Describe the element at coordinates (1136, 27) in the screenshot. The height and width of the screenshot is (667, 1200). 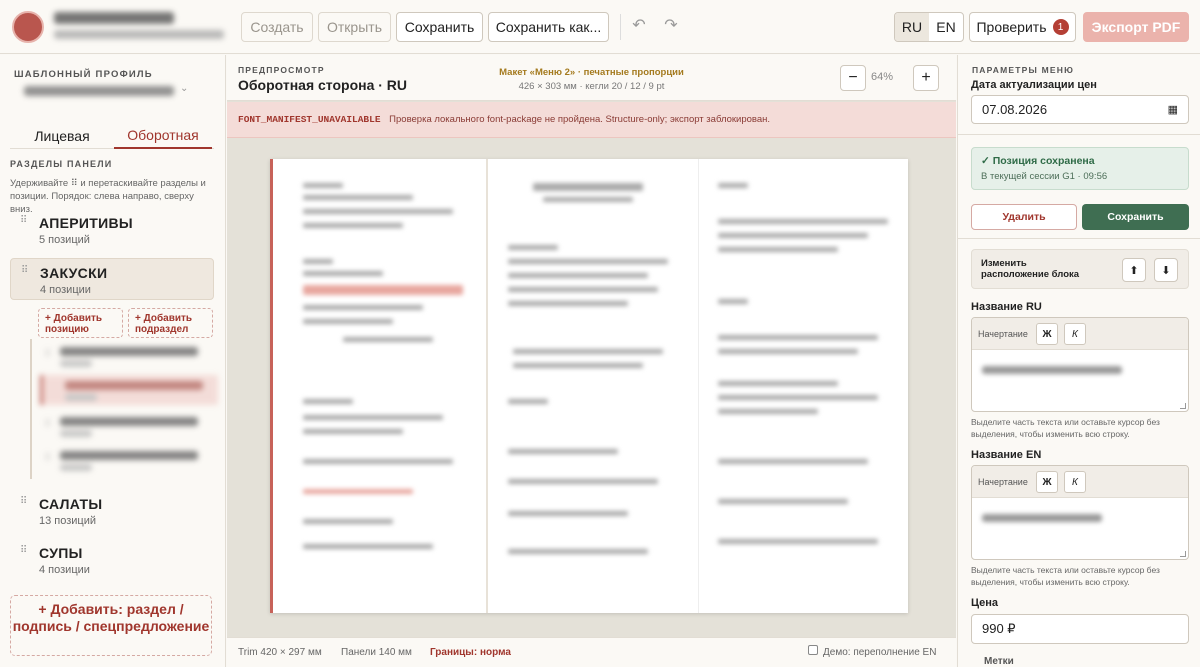
I see `export-pdf-button: Экспорт PDF` at that location.